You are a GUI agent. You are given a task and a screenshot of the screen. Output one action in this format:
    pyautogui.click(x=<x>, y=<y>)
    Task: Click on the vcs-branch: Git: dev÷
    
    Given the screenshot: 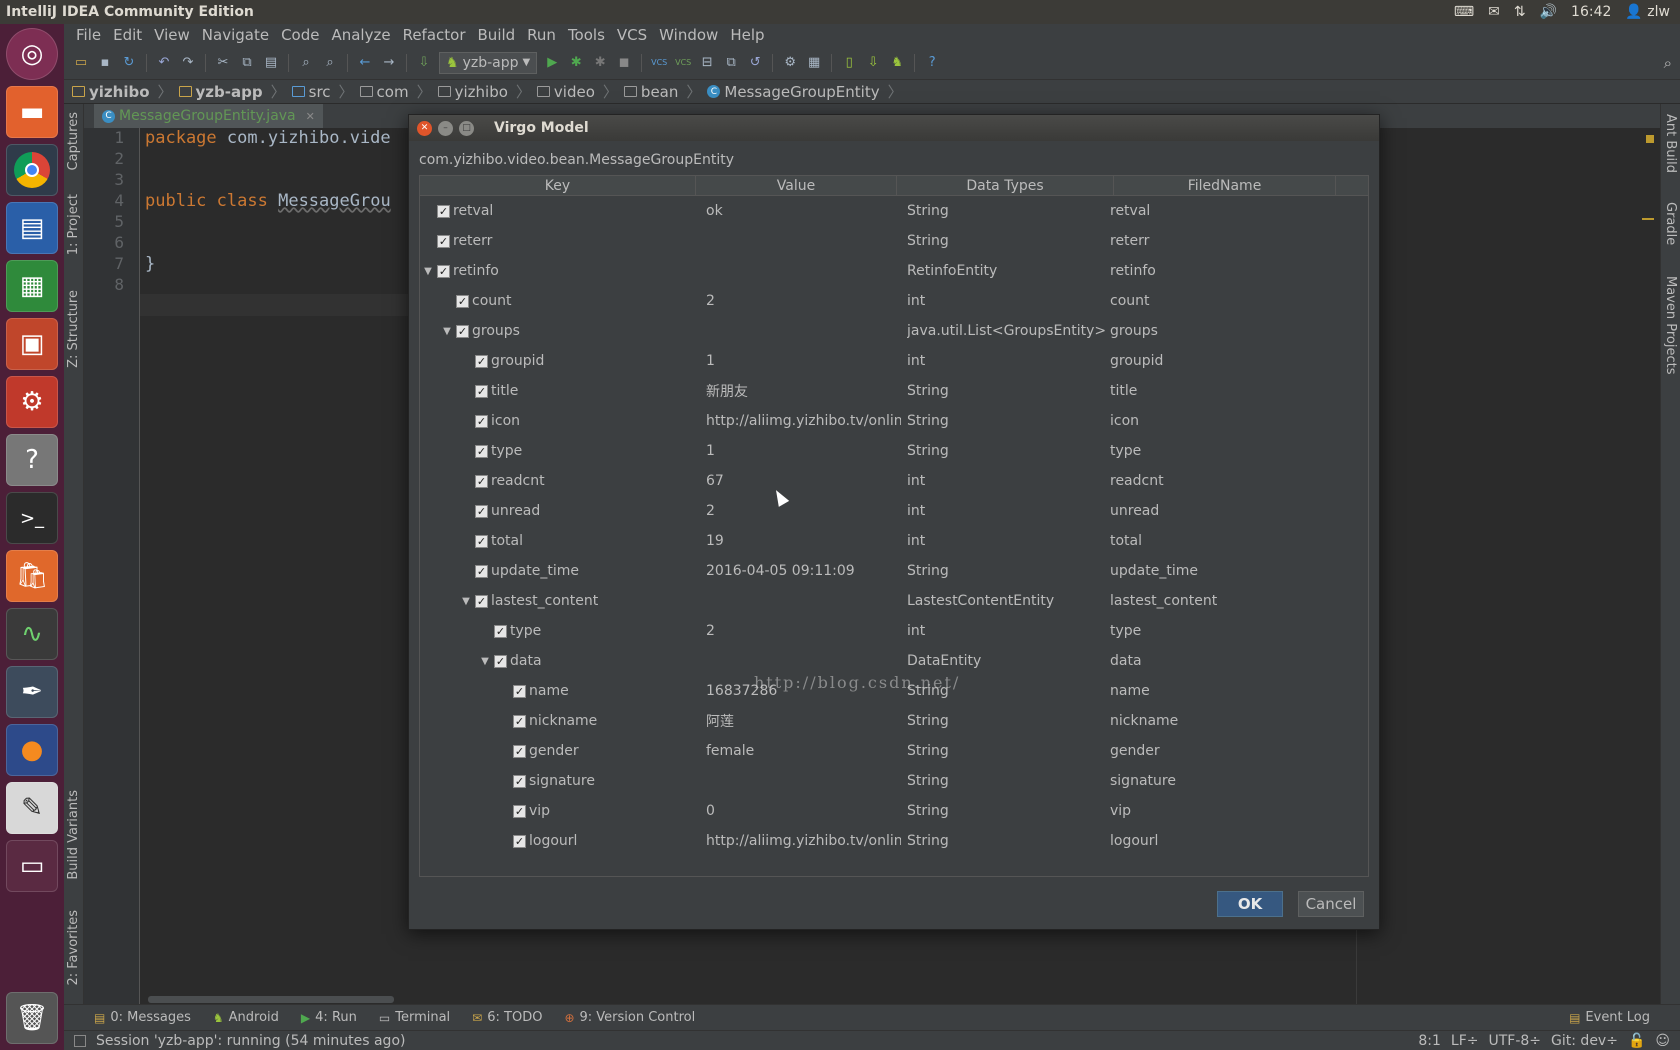 What is the action you would take?
    pyautogui.click(x=1584, y=1041)
    